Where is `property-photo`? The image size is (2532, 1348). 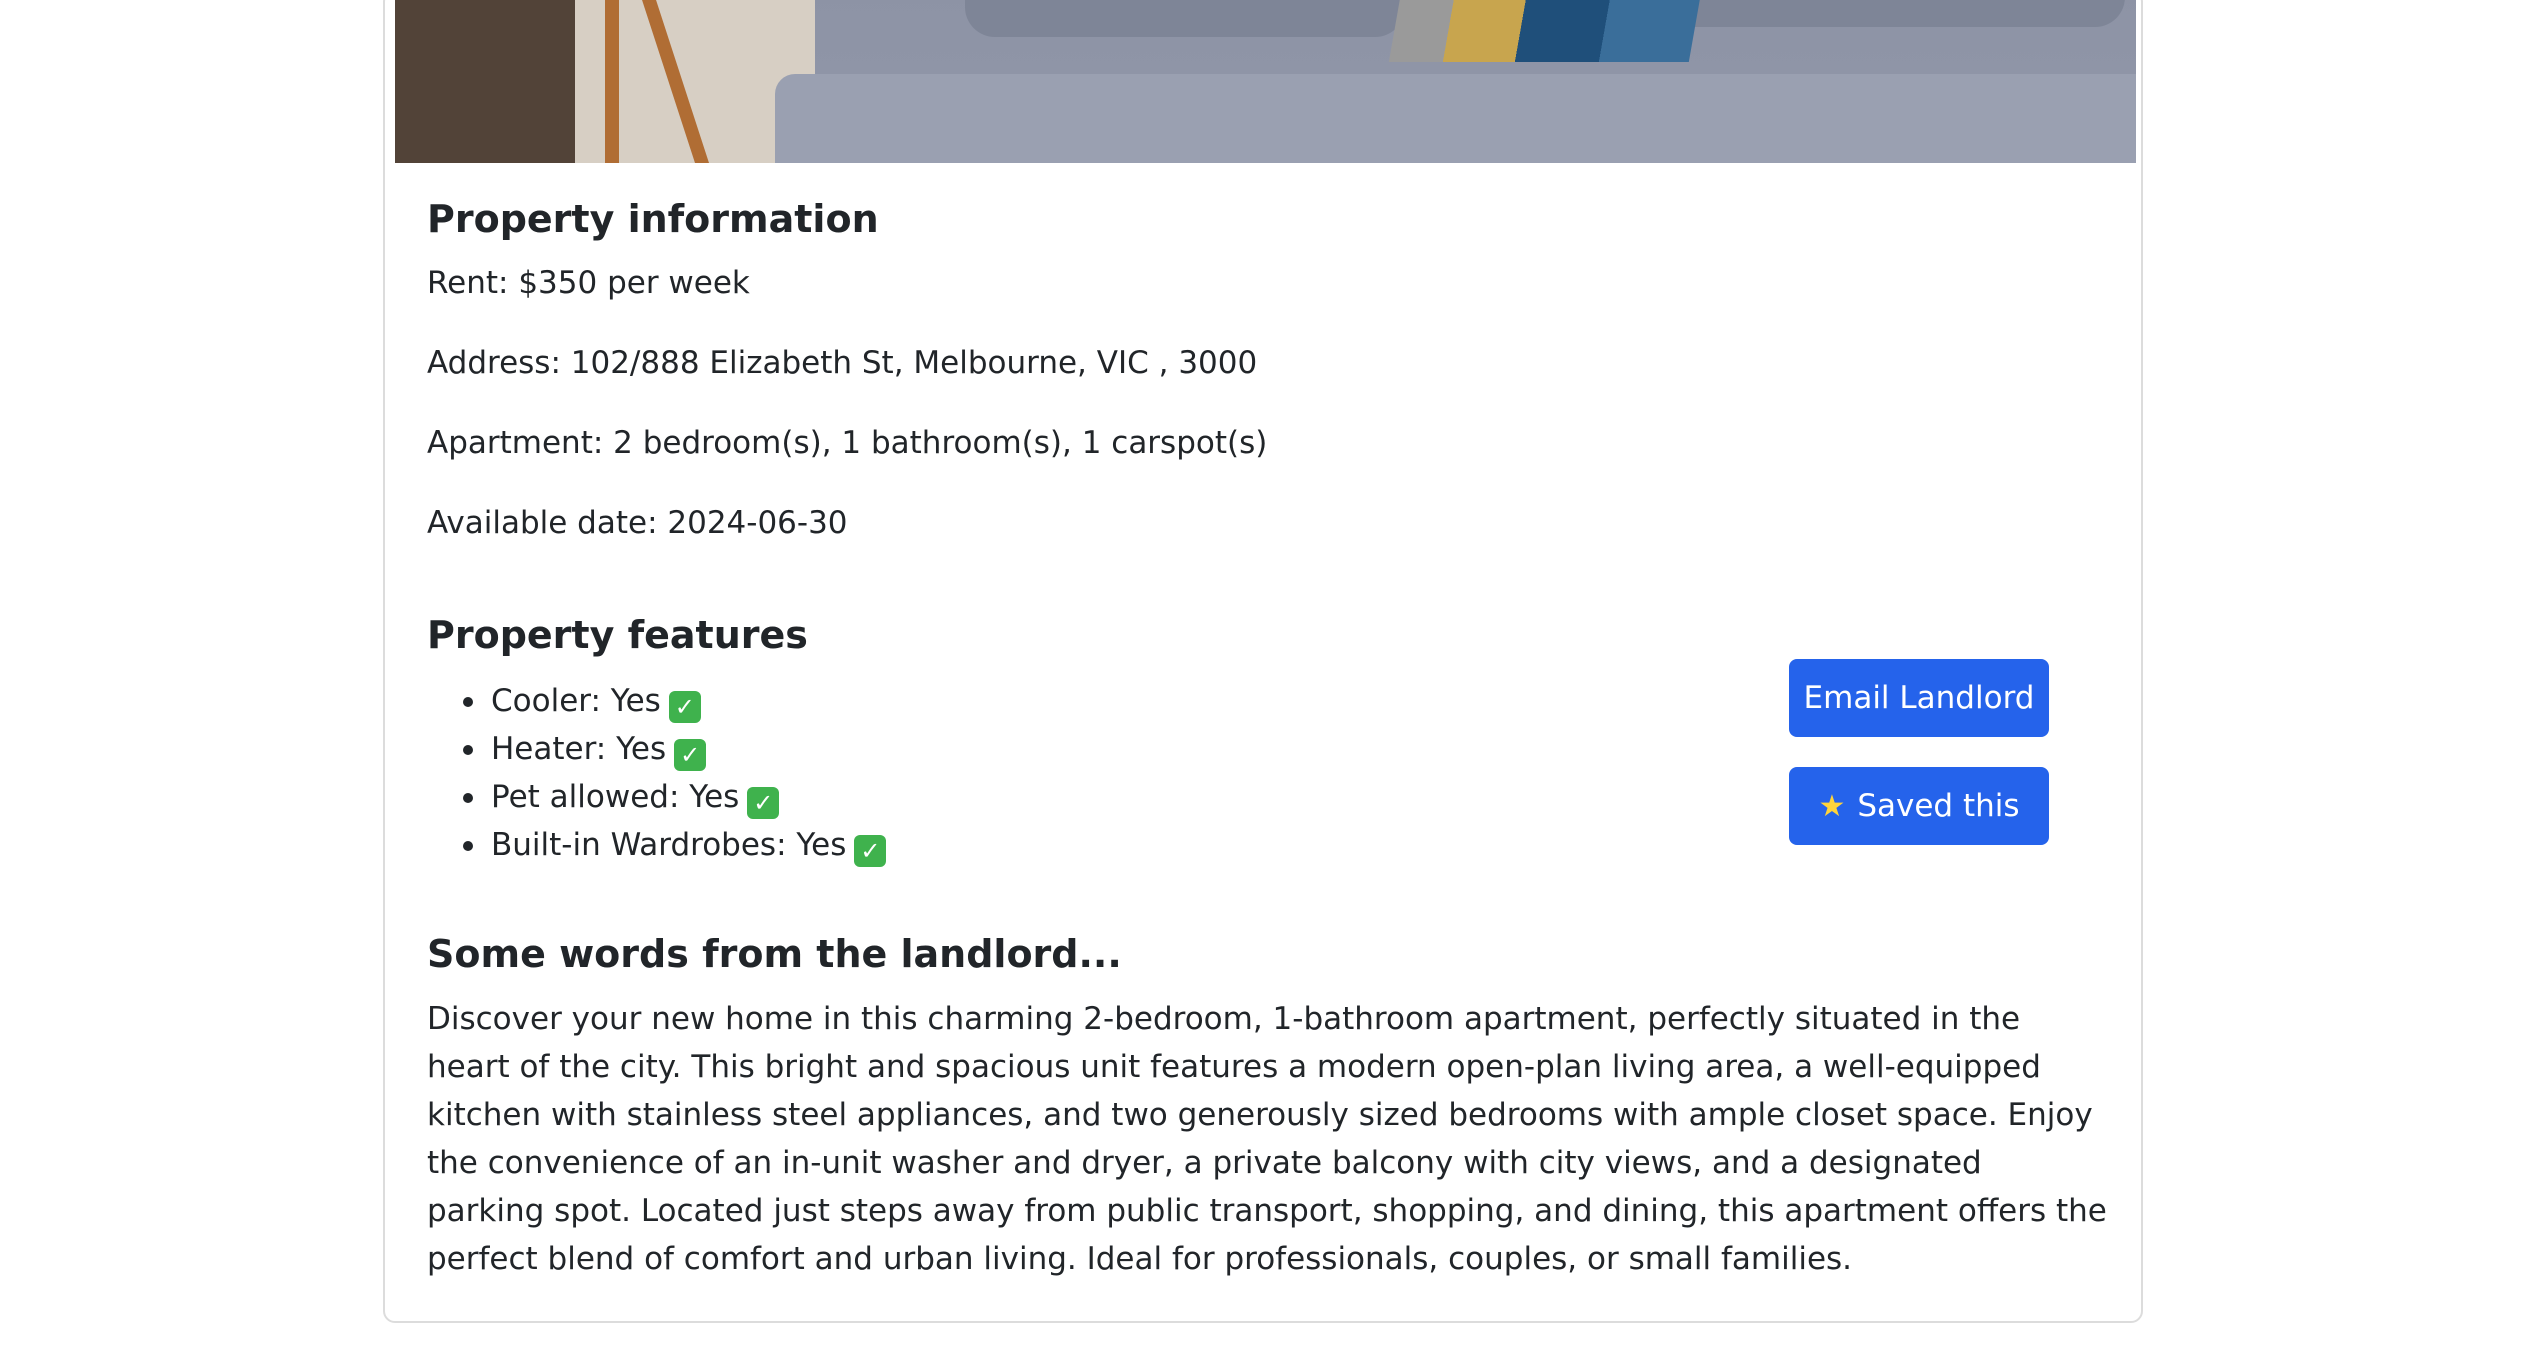
property-photo is located at coordinates (1265, 81).